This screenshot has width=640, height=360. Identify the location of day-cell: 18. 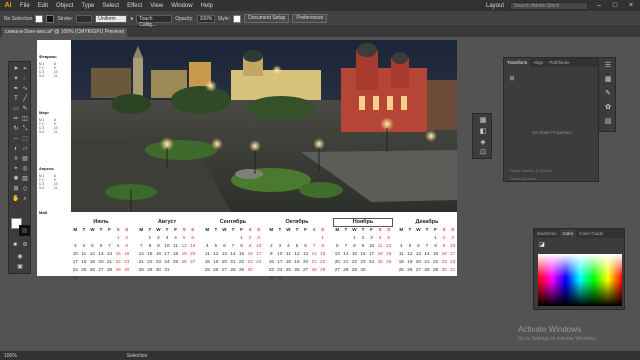
(380, 253).